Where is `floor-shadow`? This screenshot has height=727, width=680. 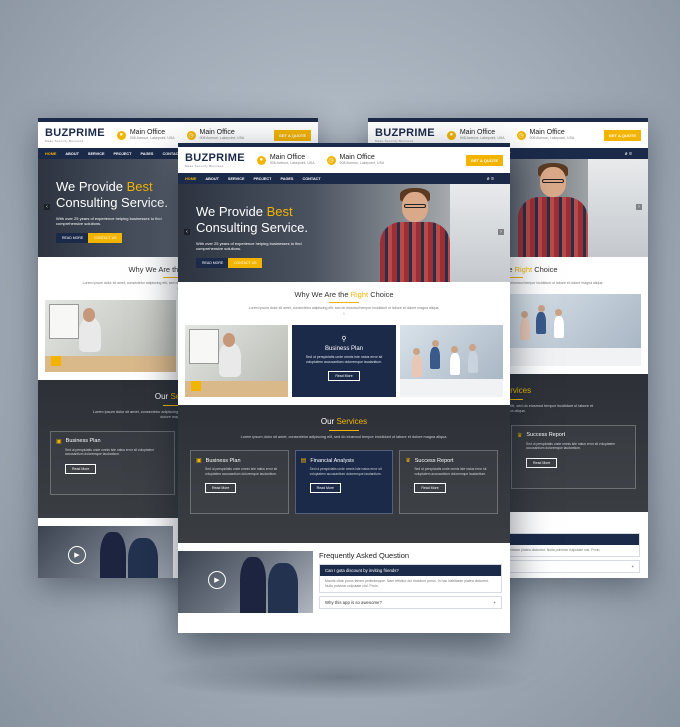 floor-shadow is located at coordinates (340, 677).